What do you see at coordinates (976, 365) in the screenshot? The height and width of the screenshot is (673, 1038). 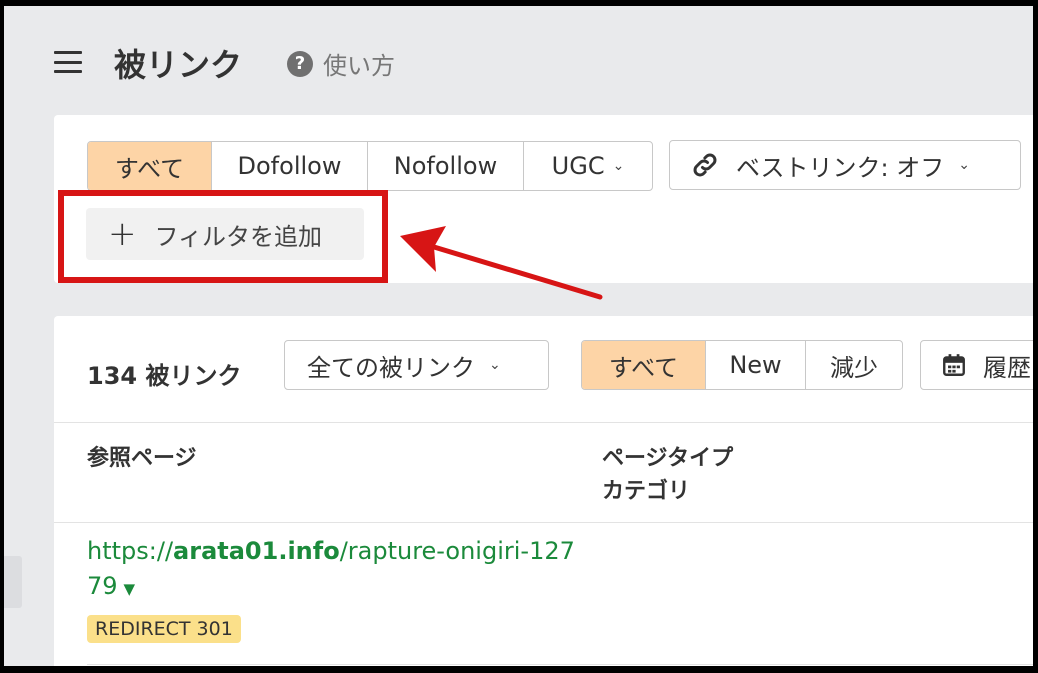 I see `history-button: 履歴` at bounding box center [976, 365].